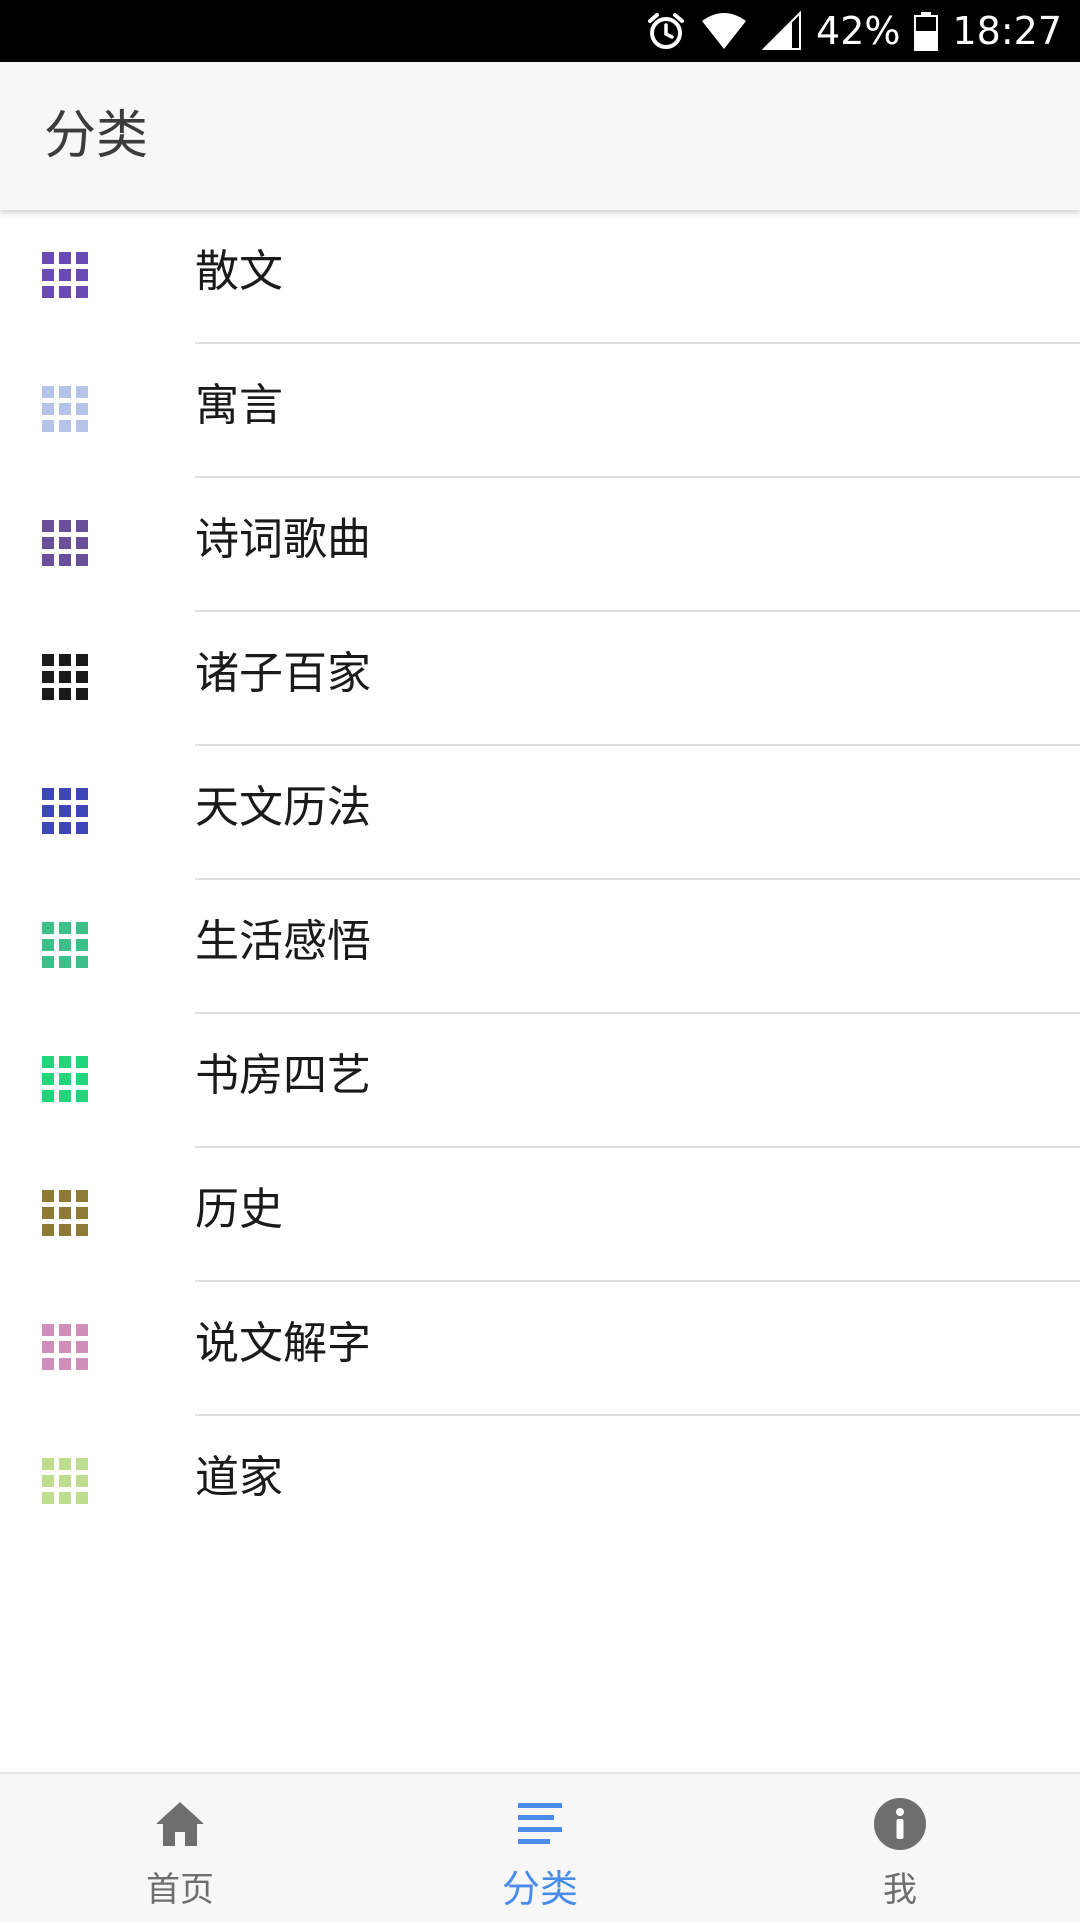  Describe the element at coordinates (283, 539) in the screenshot. I see `list-item-label: 诗词歌曲` at that location.